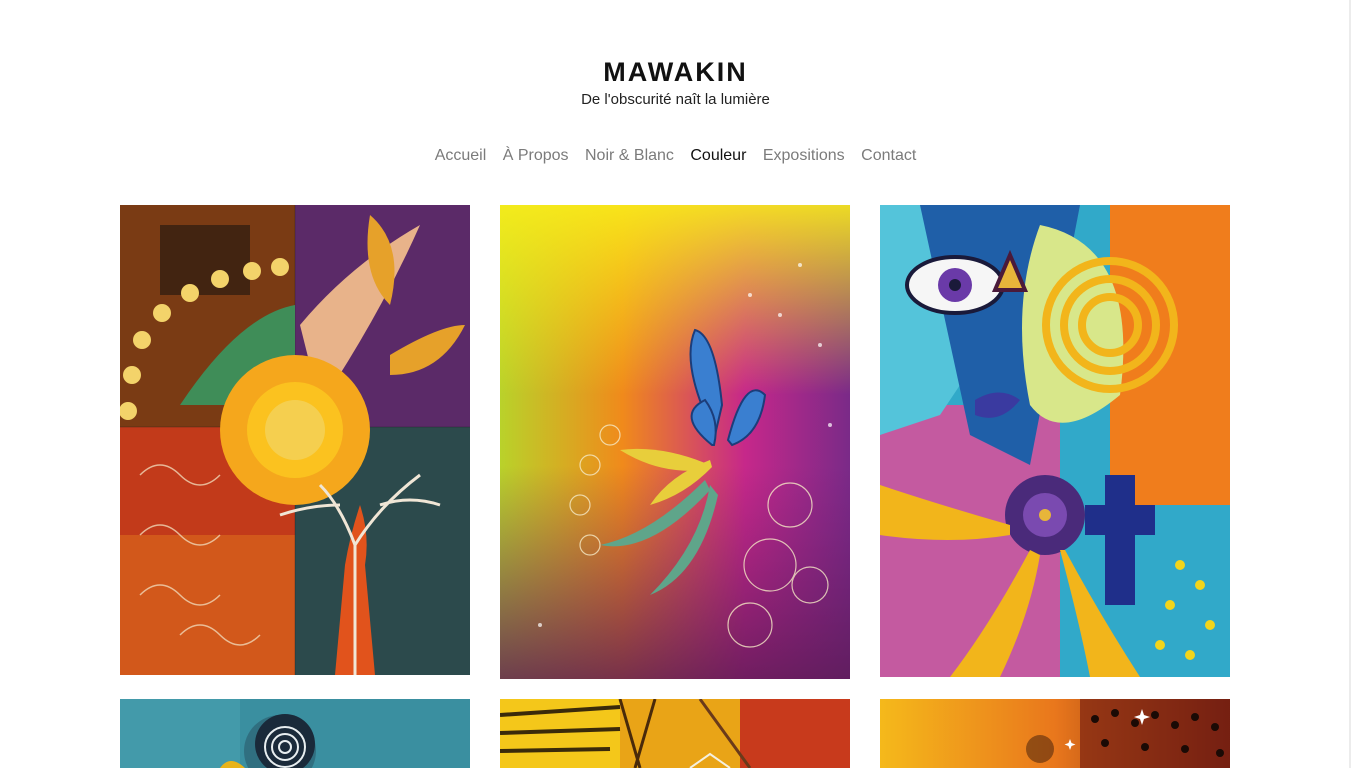 This screenshot has width=1351, height=768. Describe the element at coordinates (888, 155) in the screenshot. I see `nav-item-contact: Contact` at that location.